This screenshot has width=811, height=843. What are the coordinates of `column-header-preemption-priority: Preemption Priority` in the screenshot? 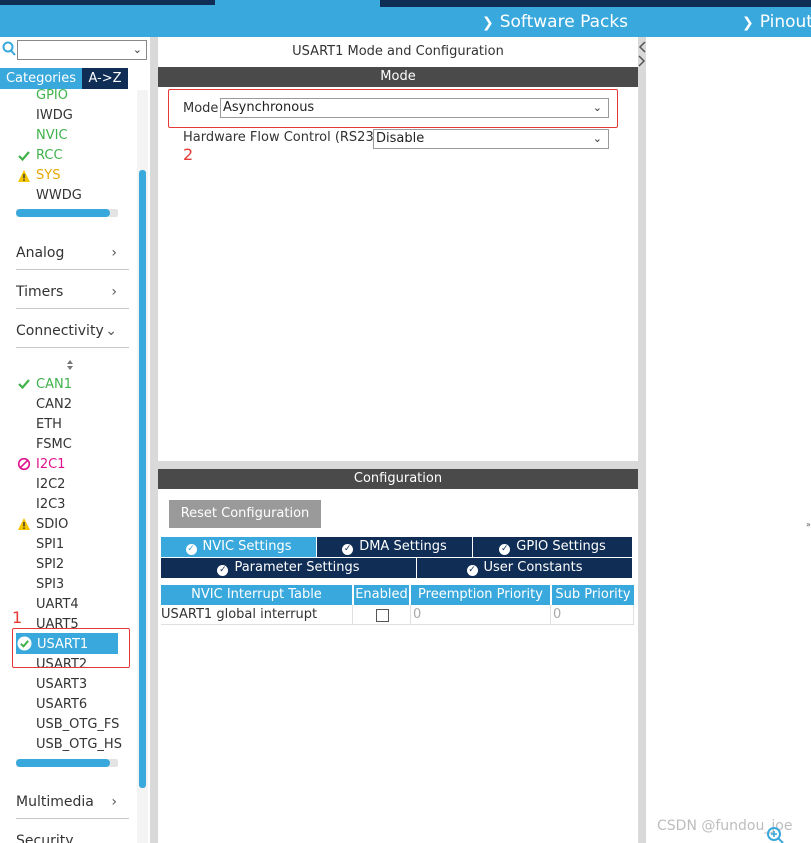 It's located at (480, 595).